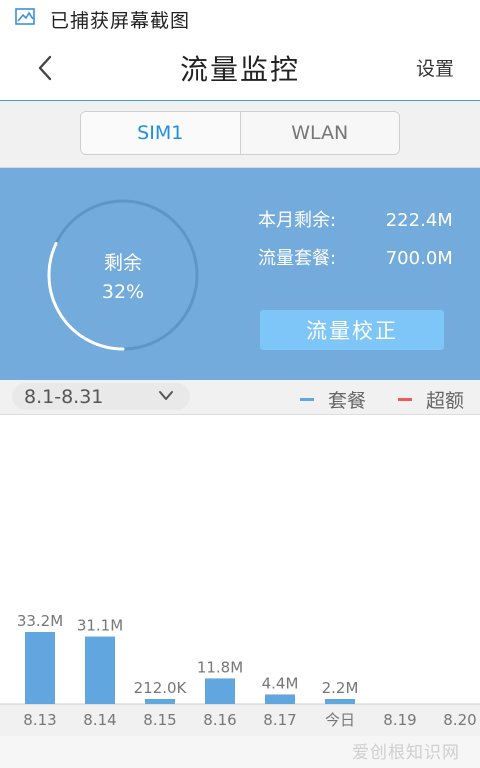  I want to click on legend-plan-label: 套餐, so click(347, 401).